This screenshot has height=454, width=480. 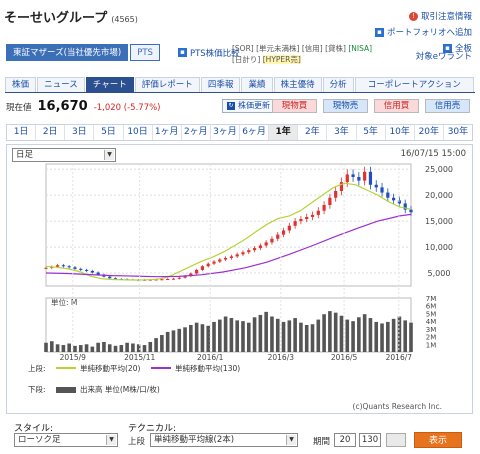 What do you see at coordinates (243, 48) in the screenshot?
I see `tag-sor: [SOR]` at bounding box center [243, 48].